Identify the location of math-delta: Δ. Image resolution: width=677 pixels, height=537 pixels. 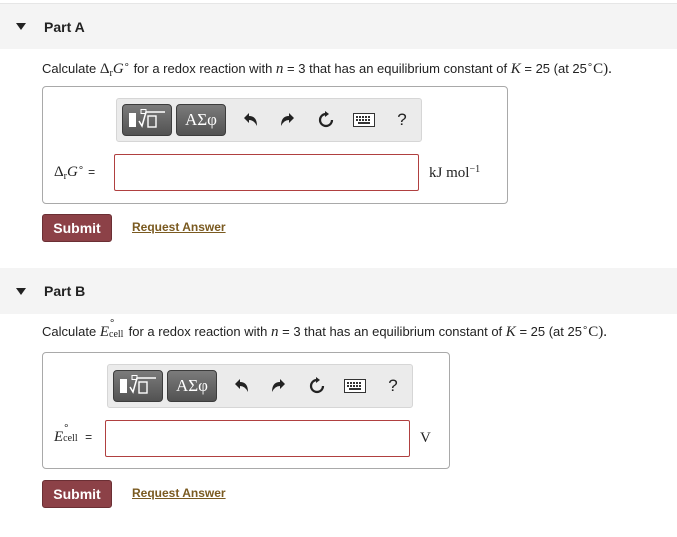
(59, 172).